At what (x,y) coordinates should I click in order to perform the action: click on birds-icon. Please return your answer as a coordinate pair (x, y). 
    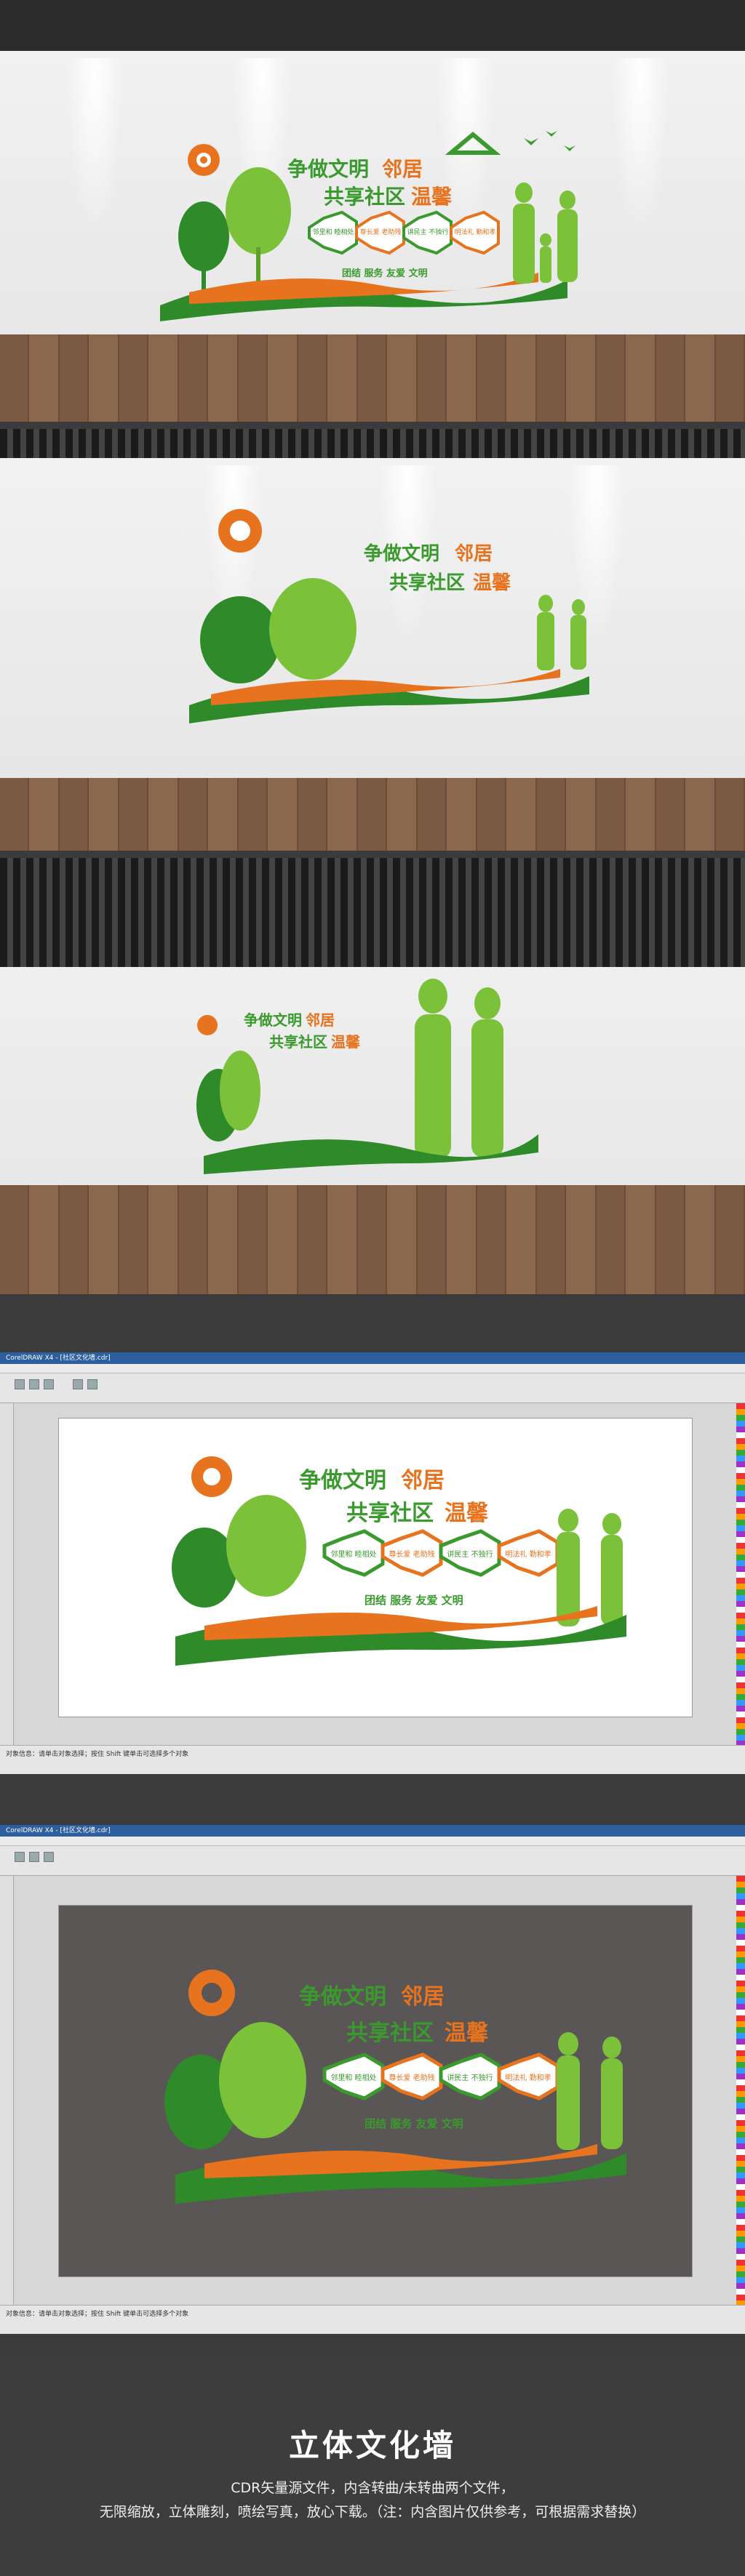
    Looking at the image, I should click on (549, 141).